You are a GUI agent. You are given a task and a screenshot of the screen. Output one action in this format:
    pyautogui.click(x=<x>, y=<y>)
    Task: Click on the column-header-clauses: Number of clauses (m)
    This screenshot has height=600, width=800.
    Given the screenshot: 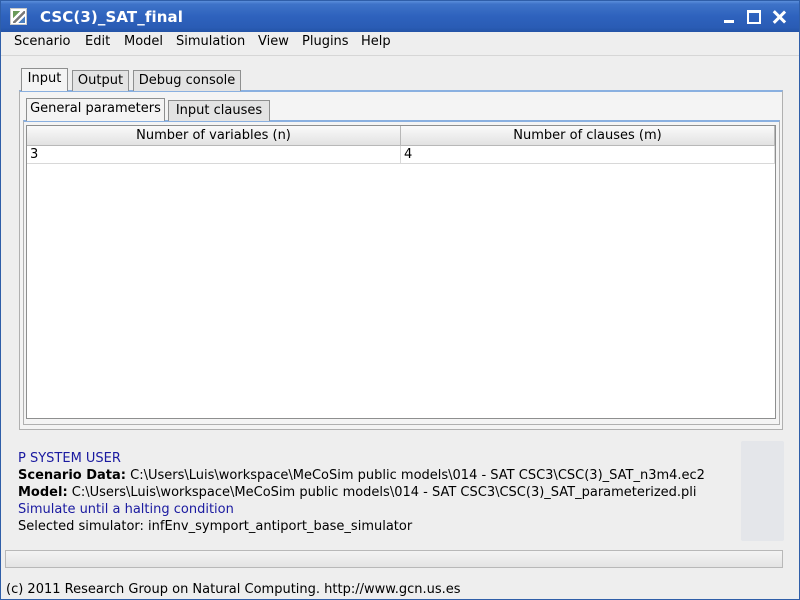 What is the action you would take?
    pyautogui.click(x=588, y=136)
    